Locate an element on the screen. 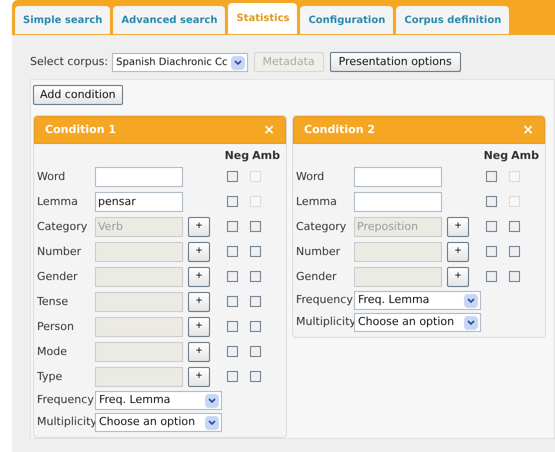  tab: Advanced search is located at coordinates (169, 20).